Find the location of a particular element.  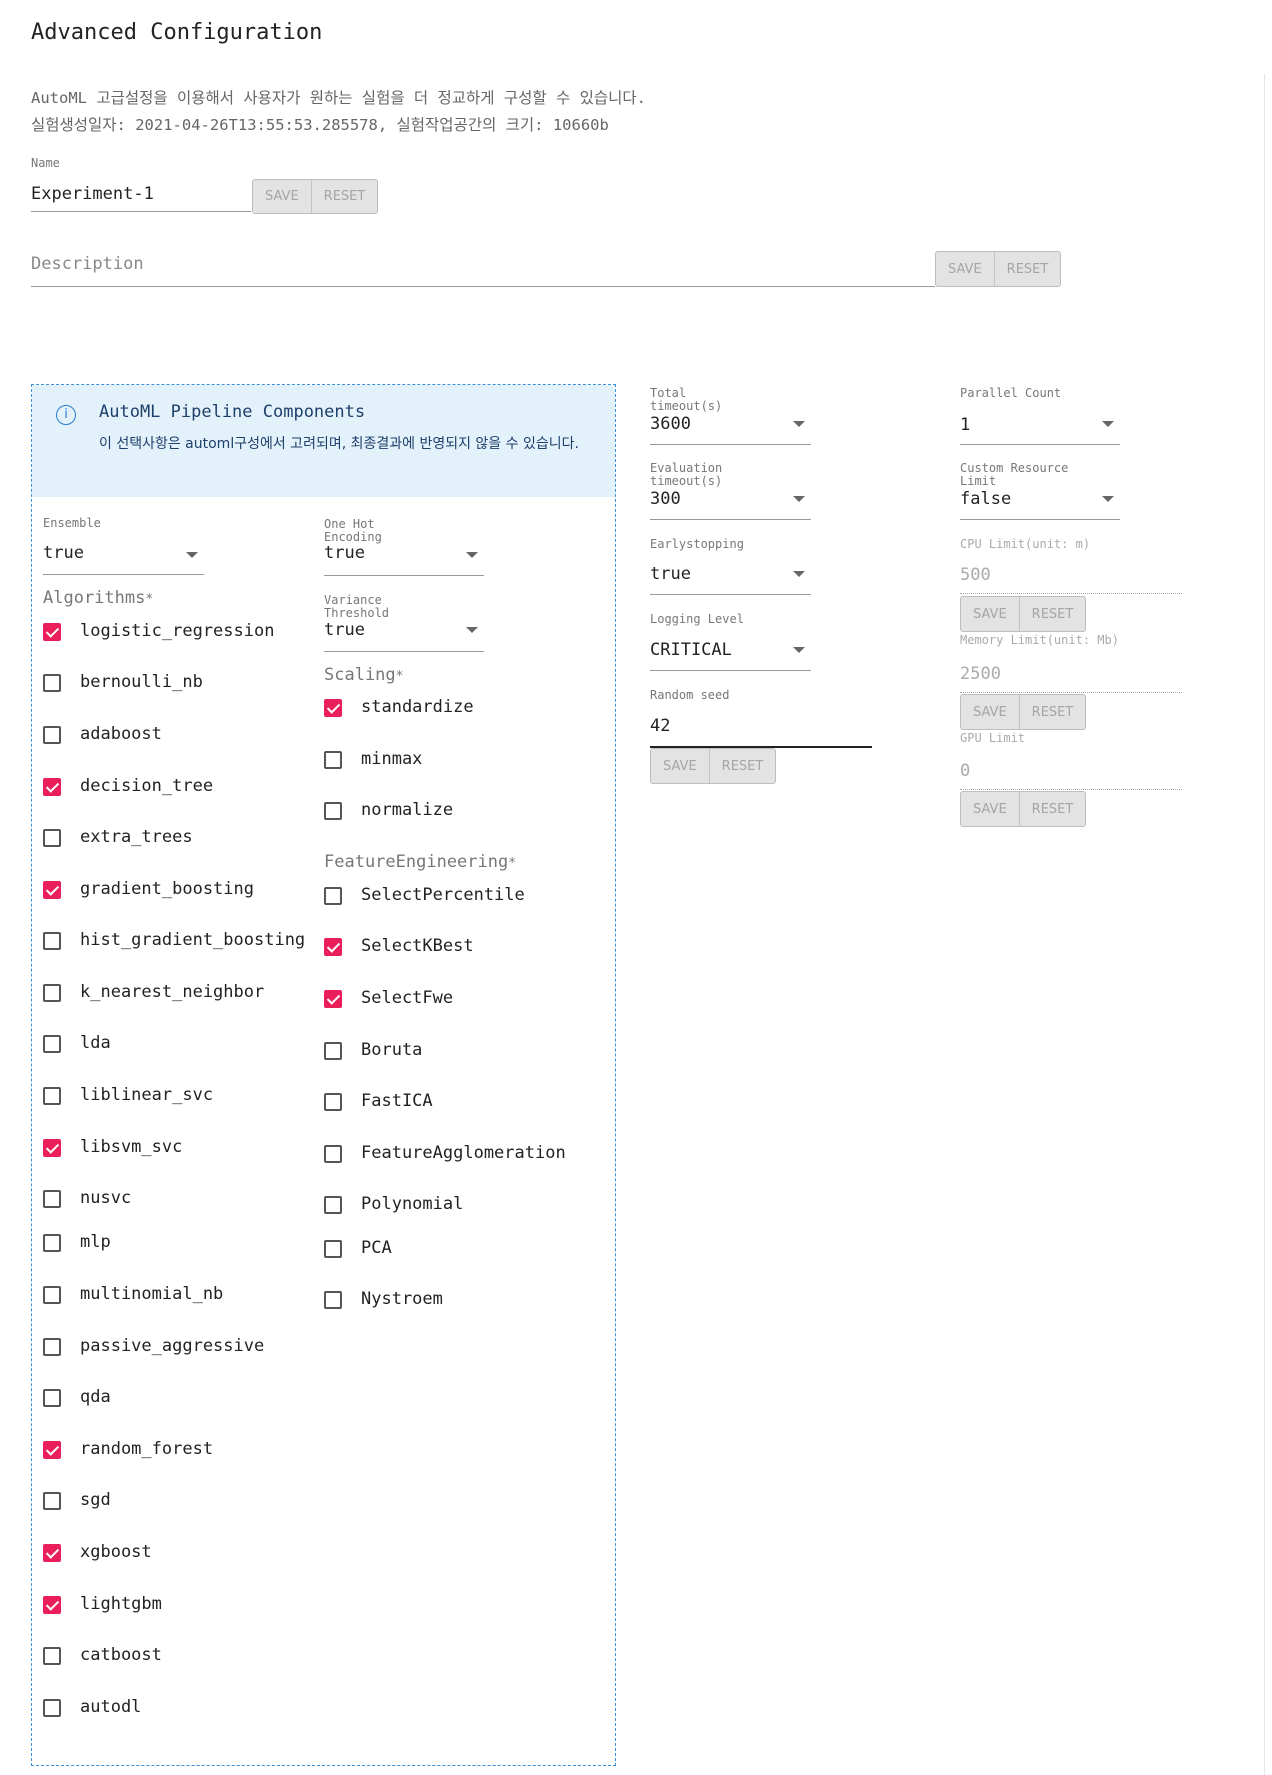

one-hot-value: true is located at coordinates (344, 553).